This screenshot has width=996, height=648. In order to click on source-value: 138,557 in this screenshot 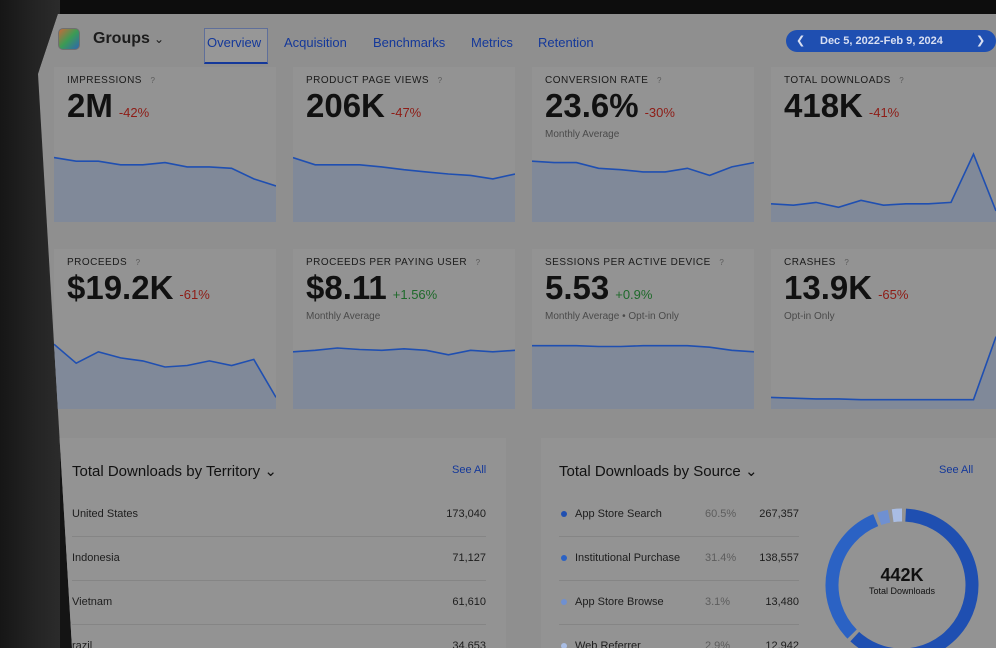, I will do `click(779, 558)`.